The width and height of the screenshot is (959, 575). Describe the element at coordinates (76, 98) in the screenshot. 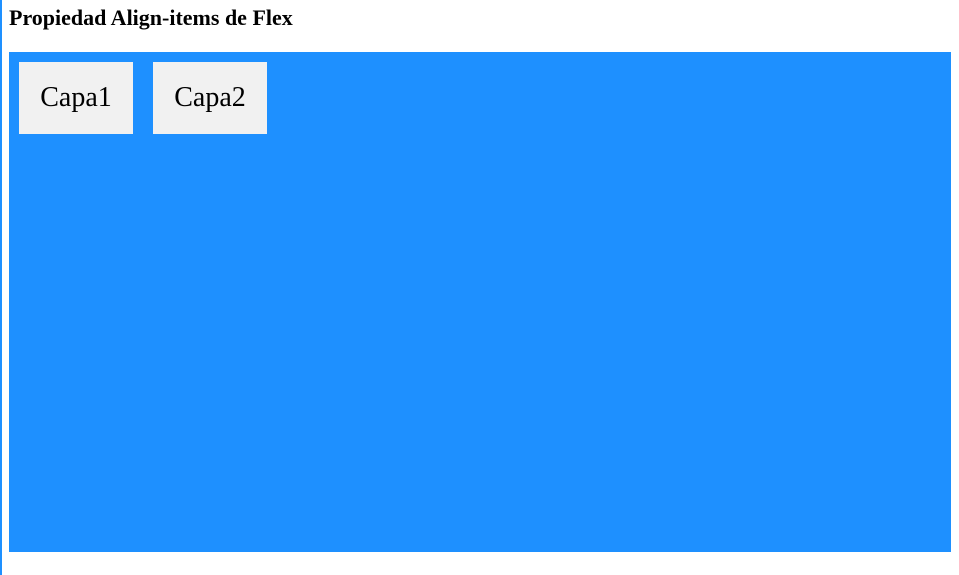

I see `flex-item-capa1: Capa1` at that location.